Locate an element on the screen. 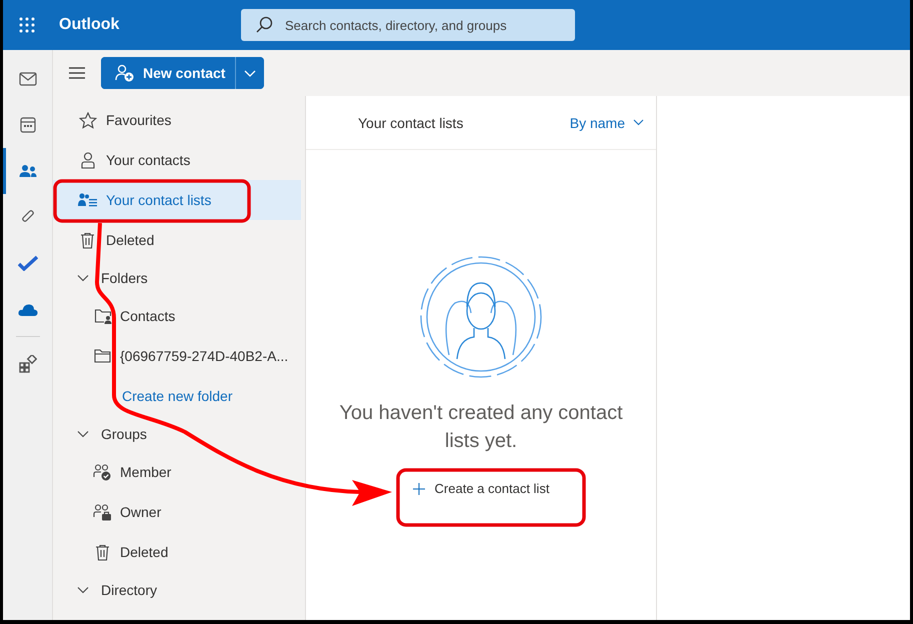 Image resolution: width=913 pixels, height=624 pixels. sidebar-item: Your contact lists is located at coordinates (177, 200).